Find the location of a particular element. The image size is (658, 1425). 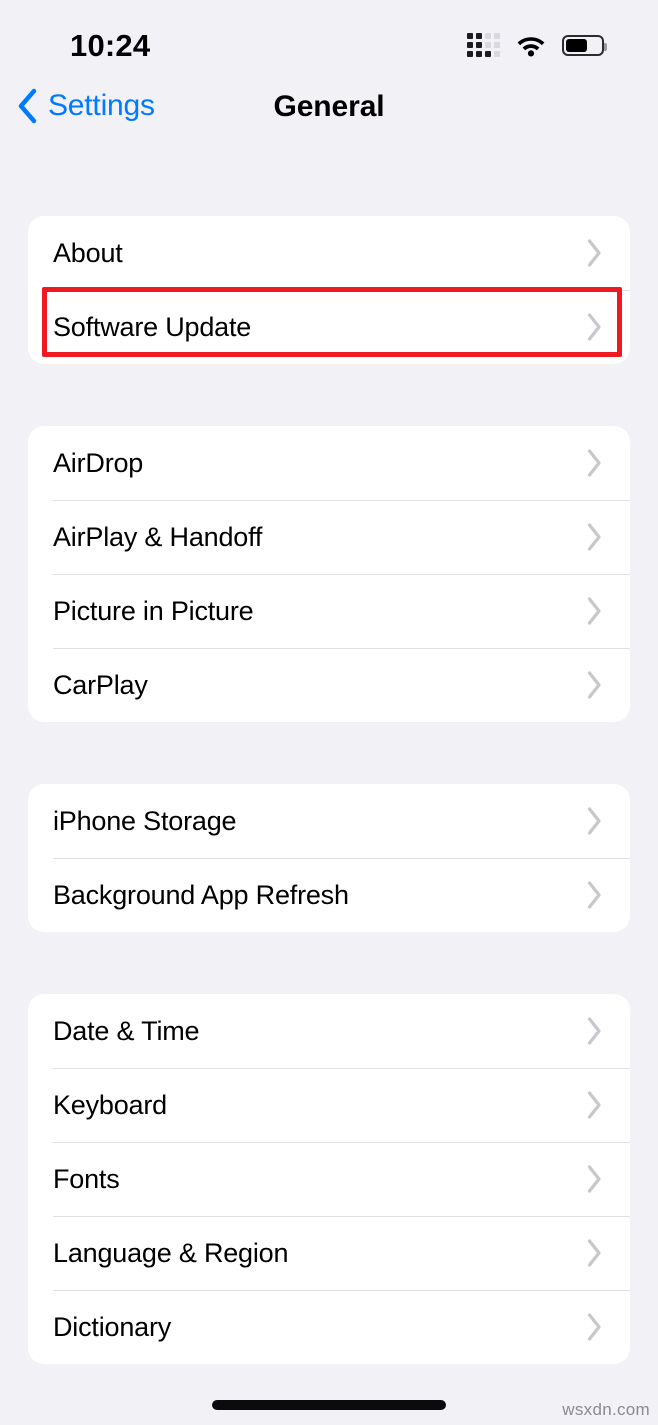

settings-row-label: Language & Region is located at coordinates (171, 1252).